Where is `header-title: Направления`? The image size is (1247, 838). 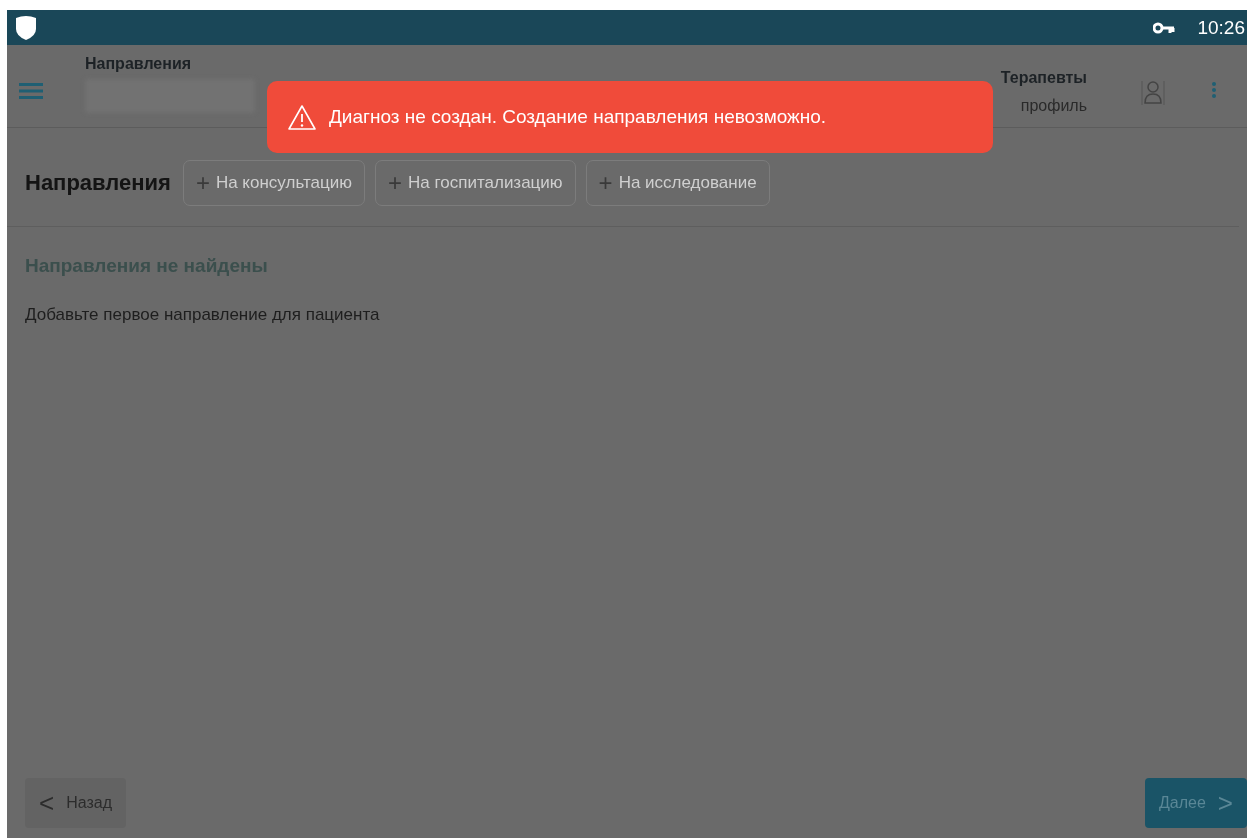
header-title: Направления is located at coordinates (139, 64).